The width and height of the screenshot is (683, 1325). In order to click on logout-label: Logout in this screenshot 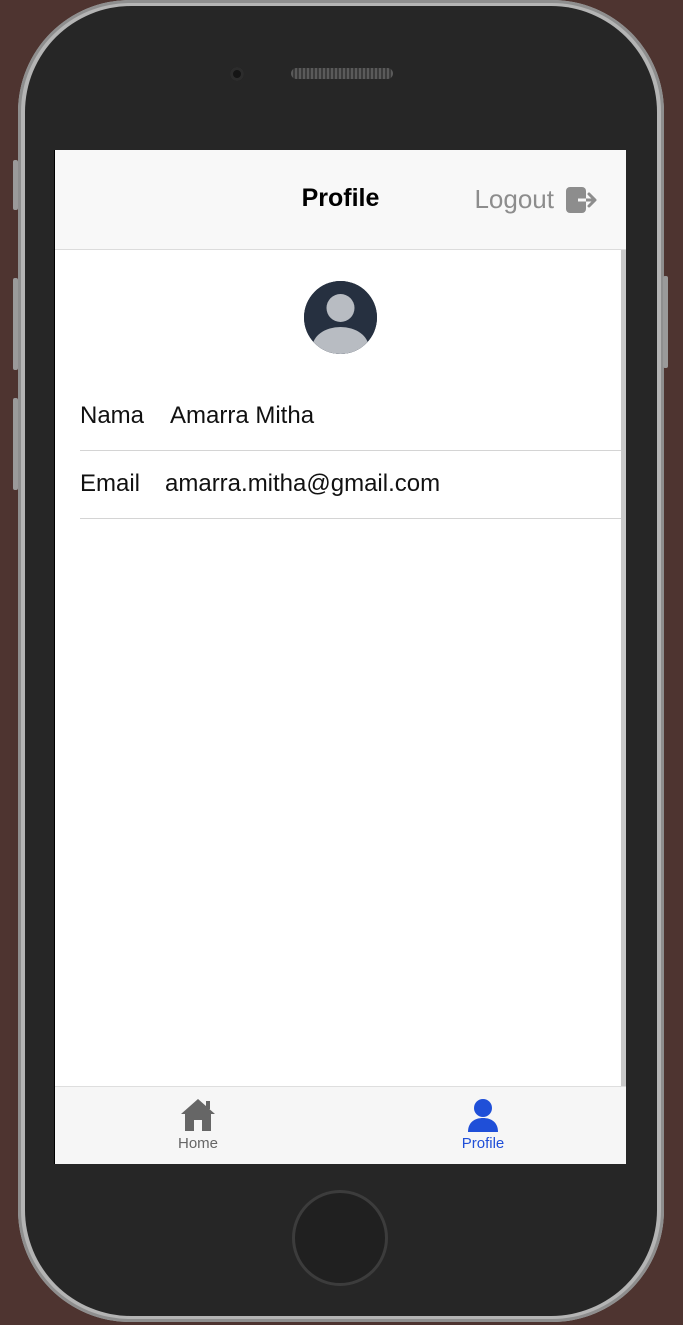, I will do `click(514, 199)`.